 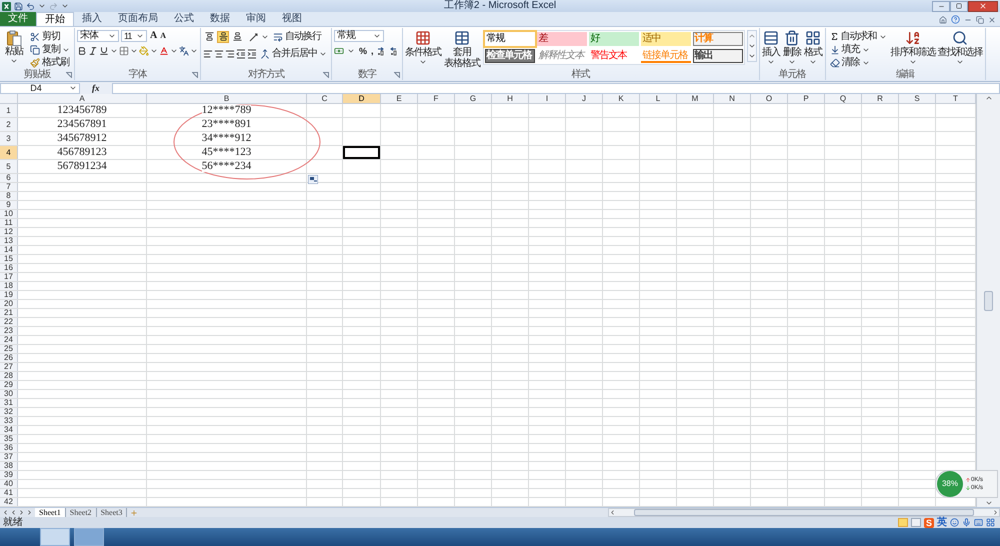 What do you see at coordinates (5, 512) in the screenshot?
I see `first-sheet-icon` at bounding box center [5, 512].